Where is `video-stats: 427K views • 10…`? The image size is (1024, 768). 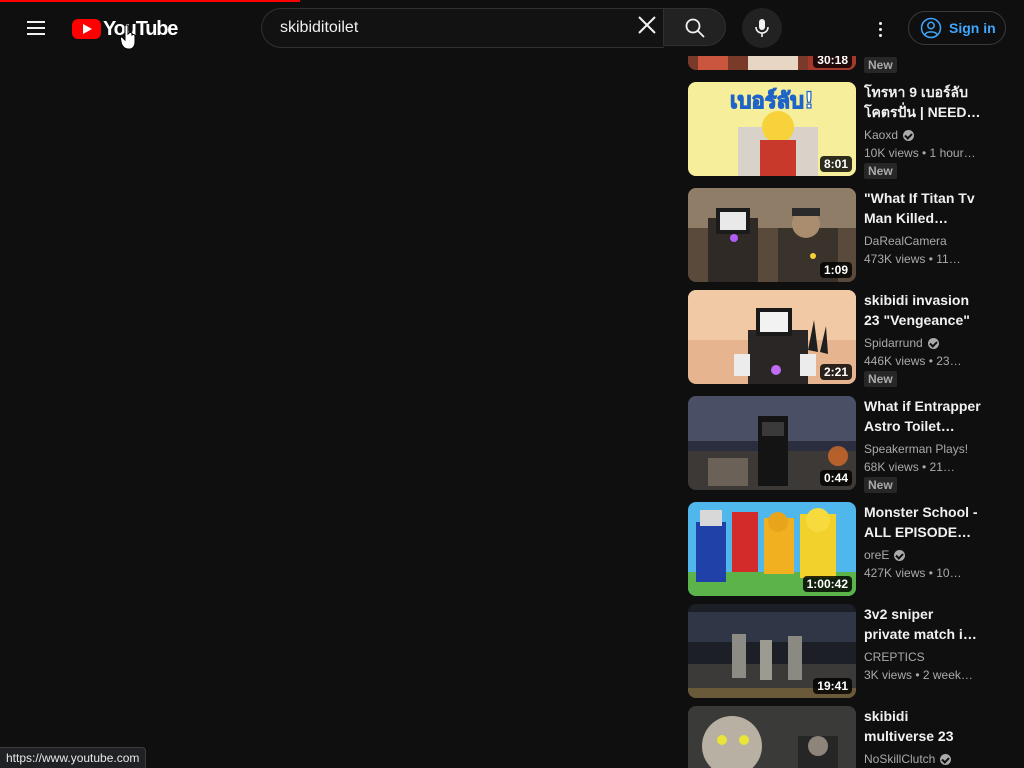 video-stats: 427K views • 10… is located at coordinates (913, 573).